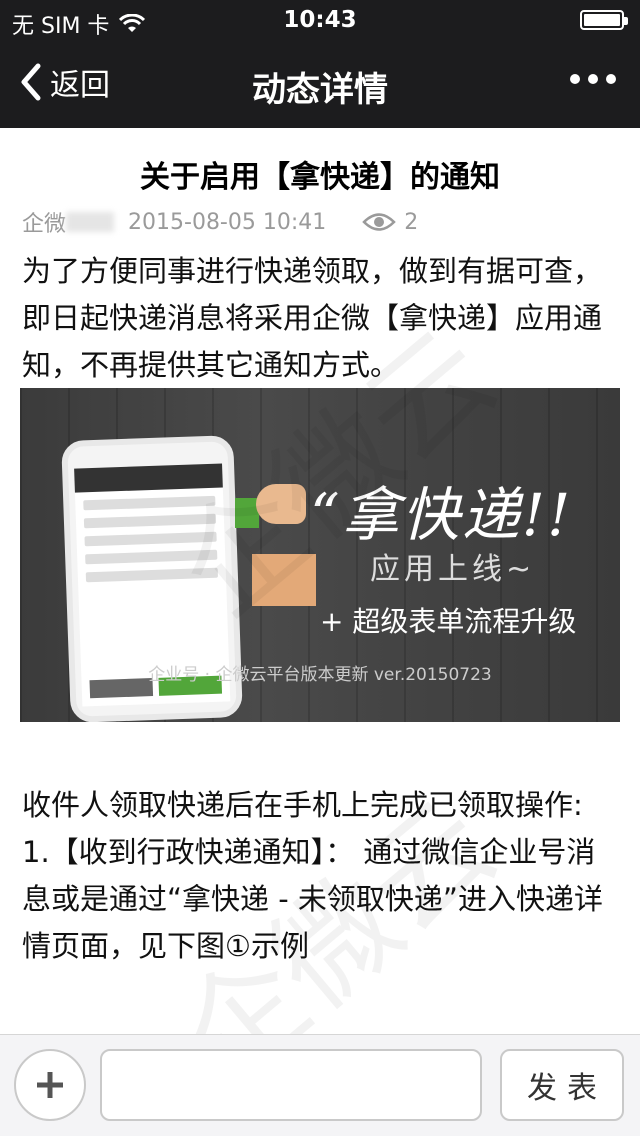 This screenshot has height=1136, width=640. I want to click on article-paragraph-line: 收件人领取快递后在手机上完成已领取操作:, so click(302, 805).